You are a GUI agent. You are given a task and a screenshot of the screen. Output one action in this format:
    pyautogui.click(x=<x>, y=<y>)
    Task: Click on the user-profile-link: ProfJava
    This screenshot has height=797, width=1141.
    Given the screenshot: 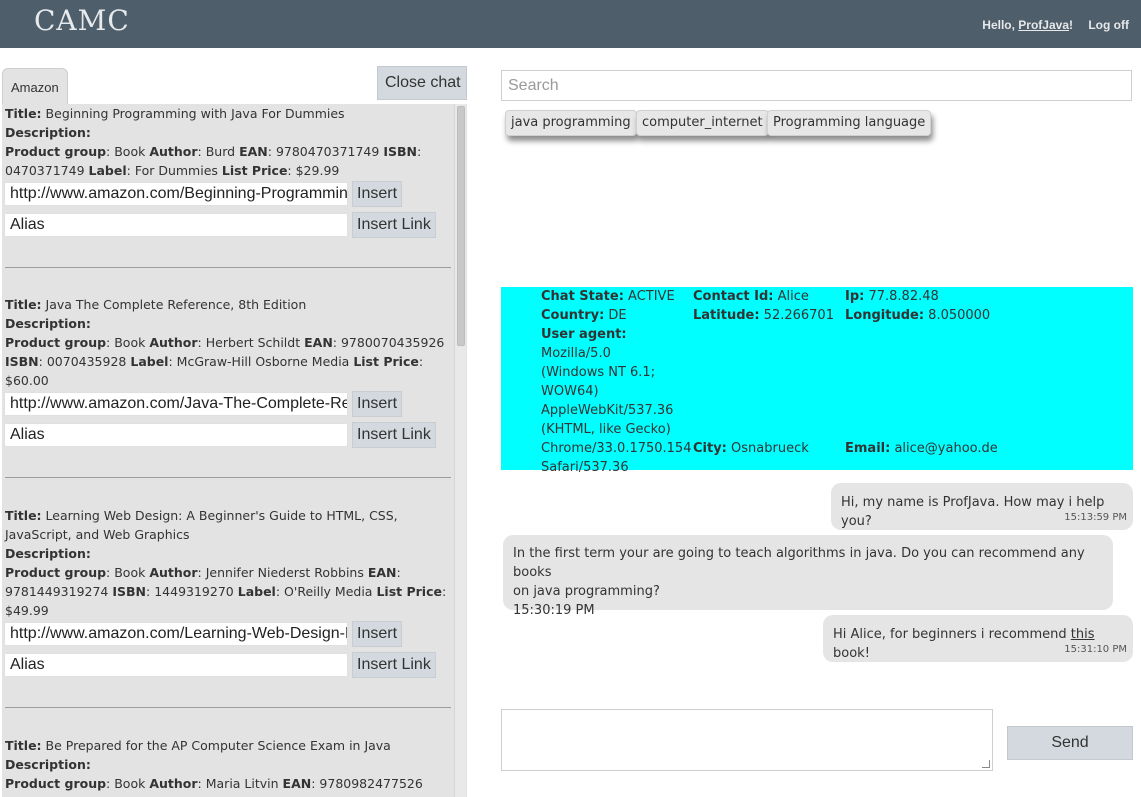 What is the action you would take?
    pyautogui.click(x=1043, y=25)
    